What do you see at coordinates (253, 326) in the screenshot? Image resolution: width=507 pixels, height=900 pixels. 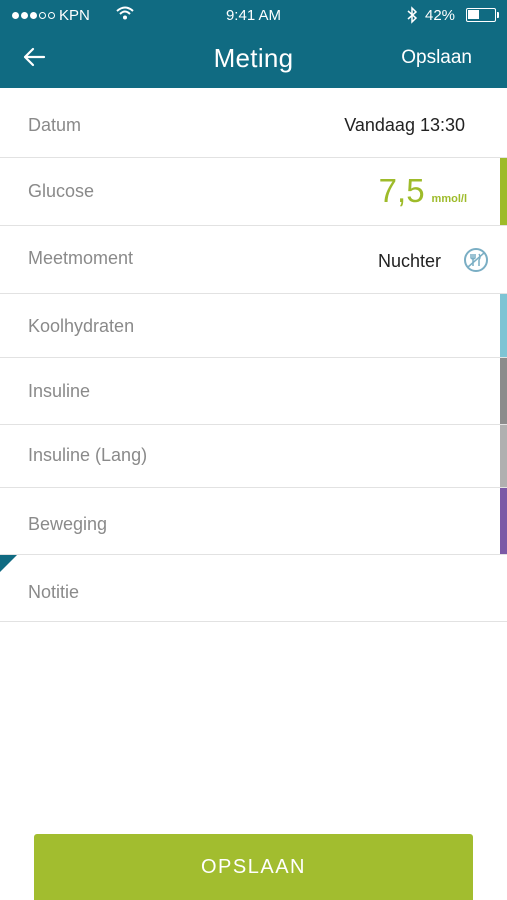 I see `row-koolhydraten: Koolhydraten` at bounding box center [253, 326].